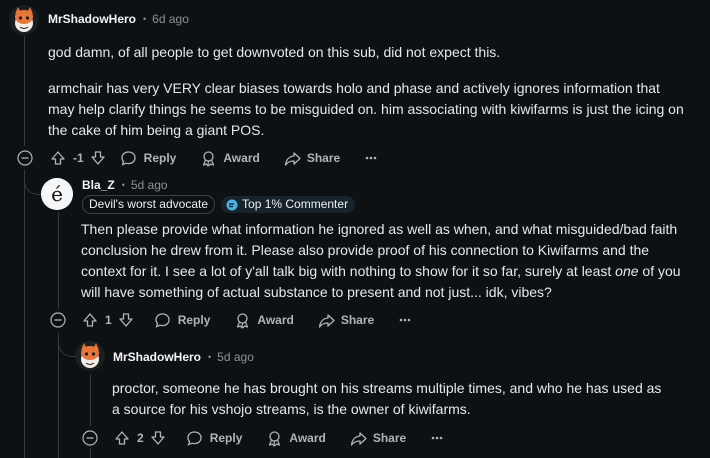 The image size is (710, 458). I want to click on comment-actions: -1 Reply Award Share, so click(214, 158).